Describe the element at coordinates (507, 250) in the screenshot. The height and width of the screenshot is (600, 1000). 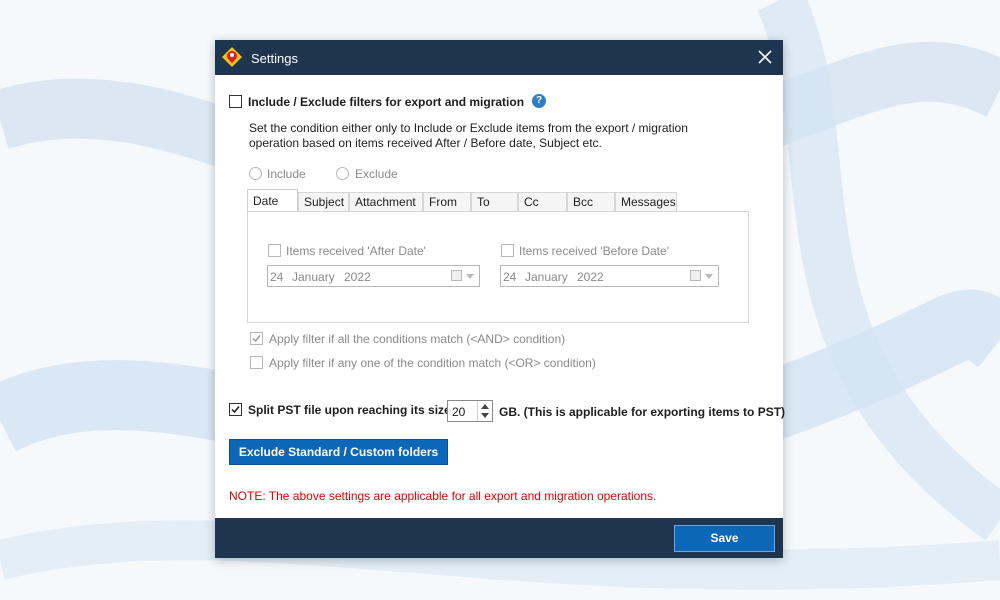
I see `before-date-checkbox` at that location.